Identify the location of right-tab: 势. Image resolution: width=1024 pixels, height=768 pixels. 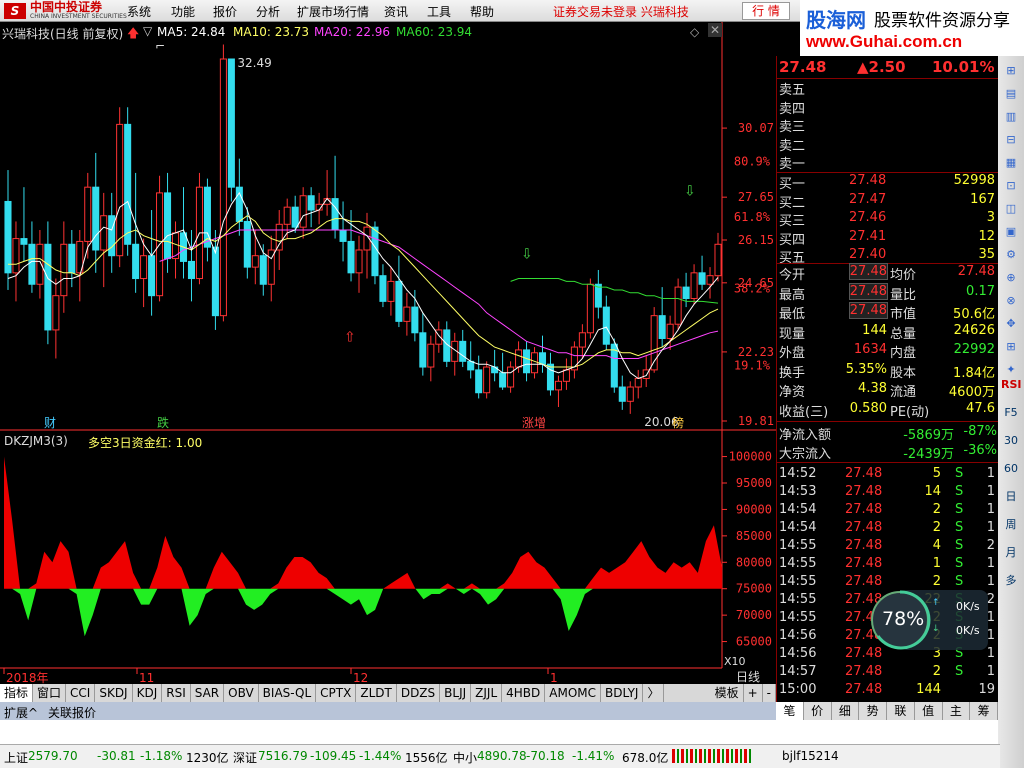
(873, 711).